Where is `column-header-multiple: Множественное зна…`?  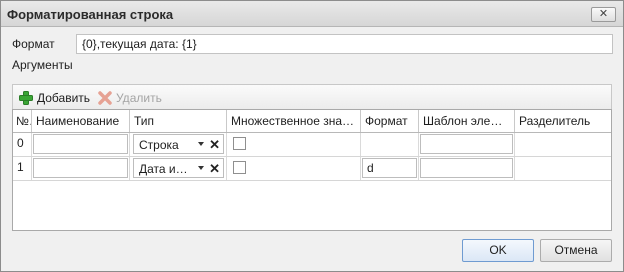
column-header-multiple: Множественное зна… is located at coordinates (294, 121).